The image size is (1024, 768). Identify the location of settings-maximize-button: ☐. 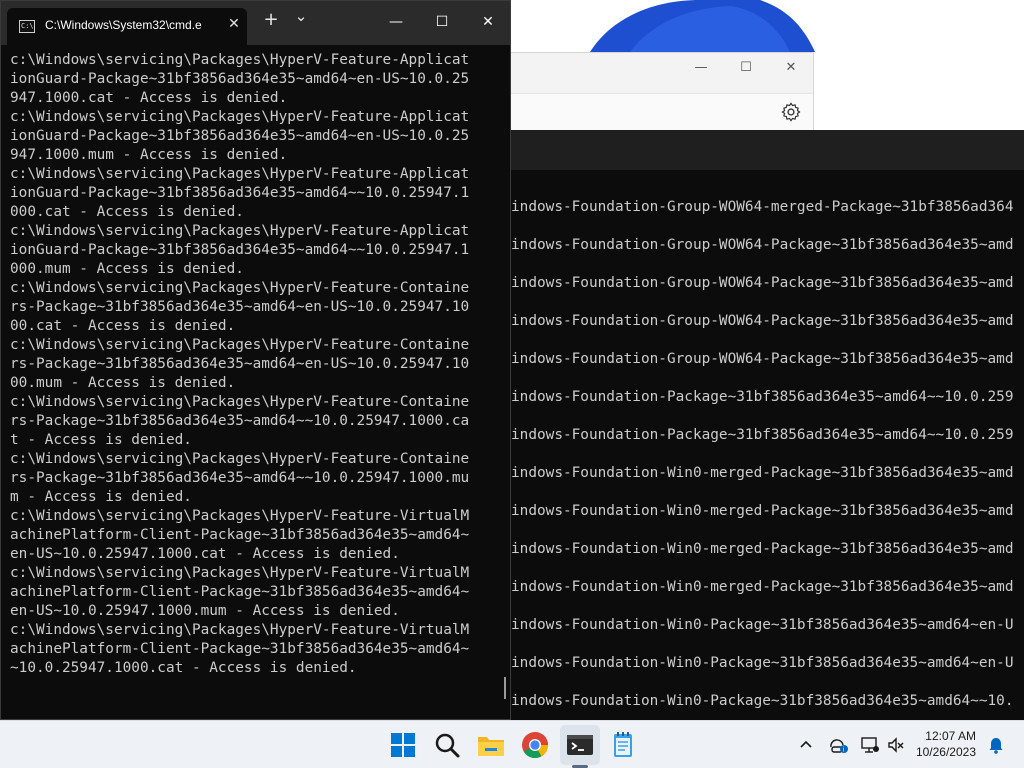
(746, 68).